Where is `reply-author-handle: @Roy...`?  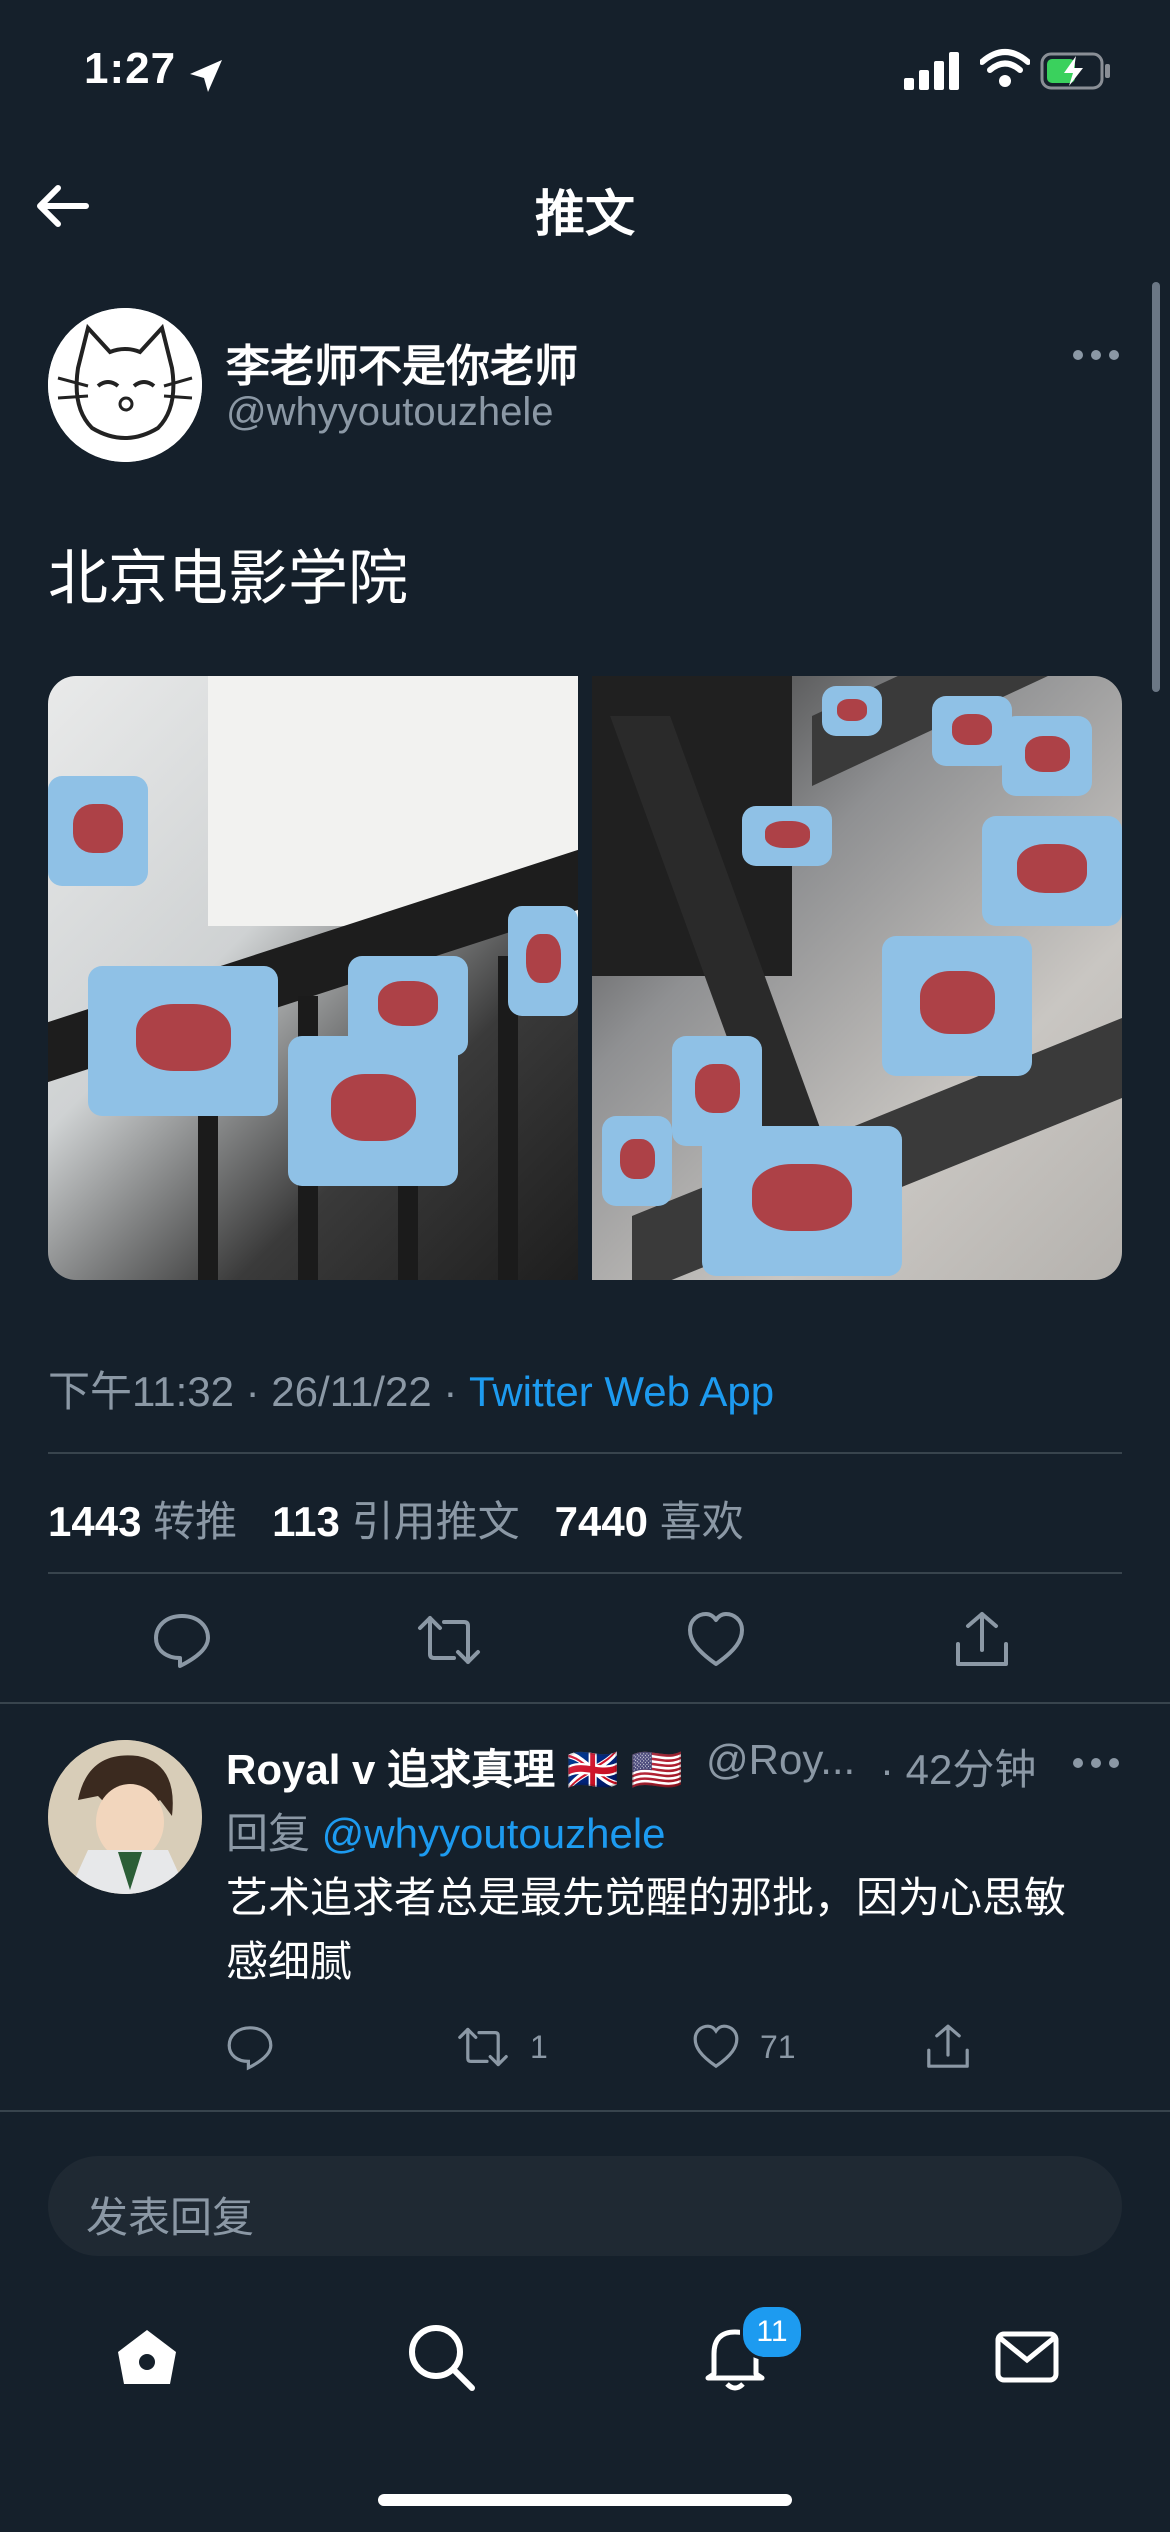 reply-author-handle: @Roy... is located at coordinates (780, 1760).